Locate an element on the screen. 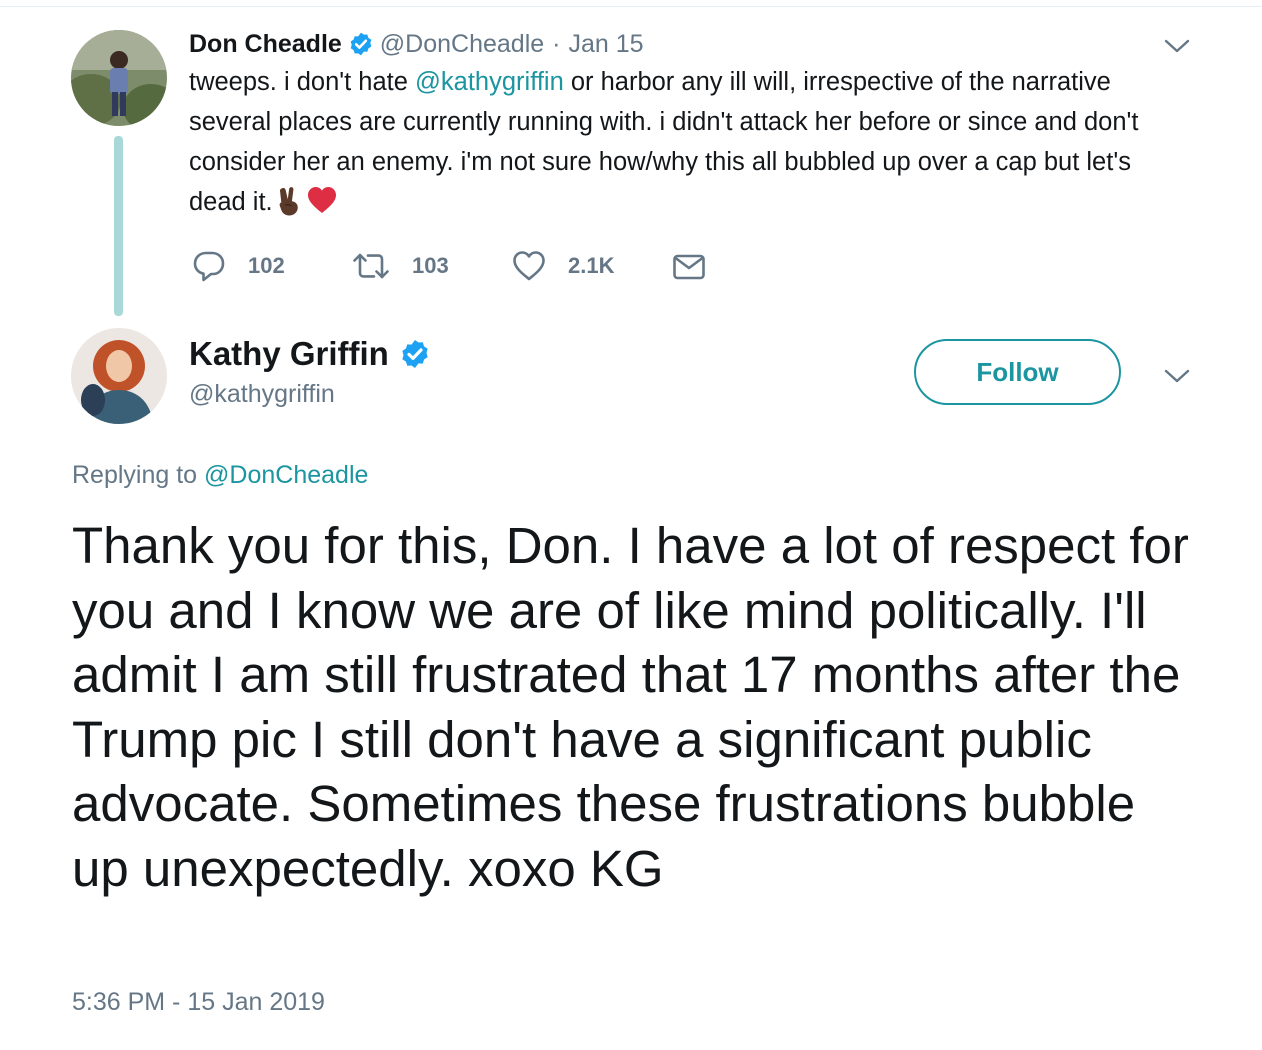  don-cheadle-avatar is located at coordinates (119, 78).